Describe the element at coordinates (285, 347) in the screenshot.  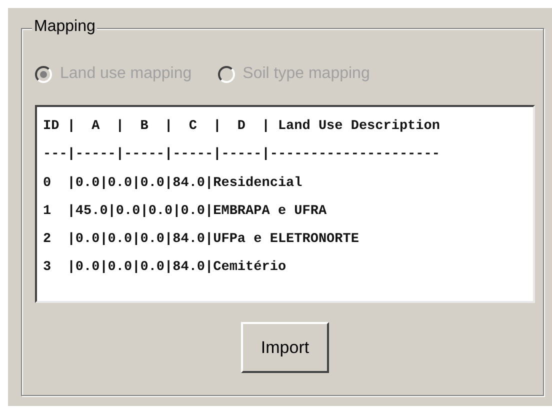
I see `import-button: Import` at that location.